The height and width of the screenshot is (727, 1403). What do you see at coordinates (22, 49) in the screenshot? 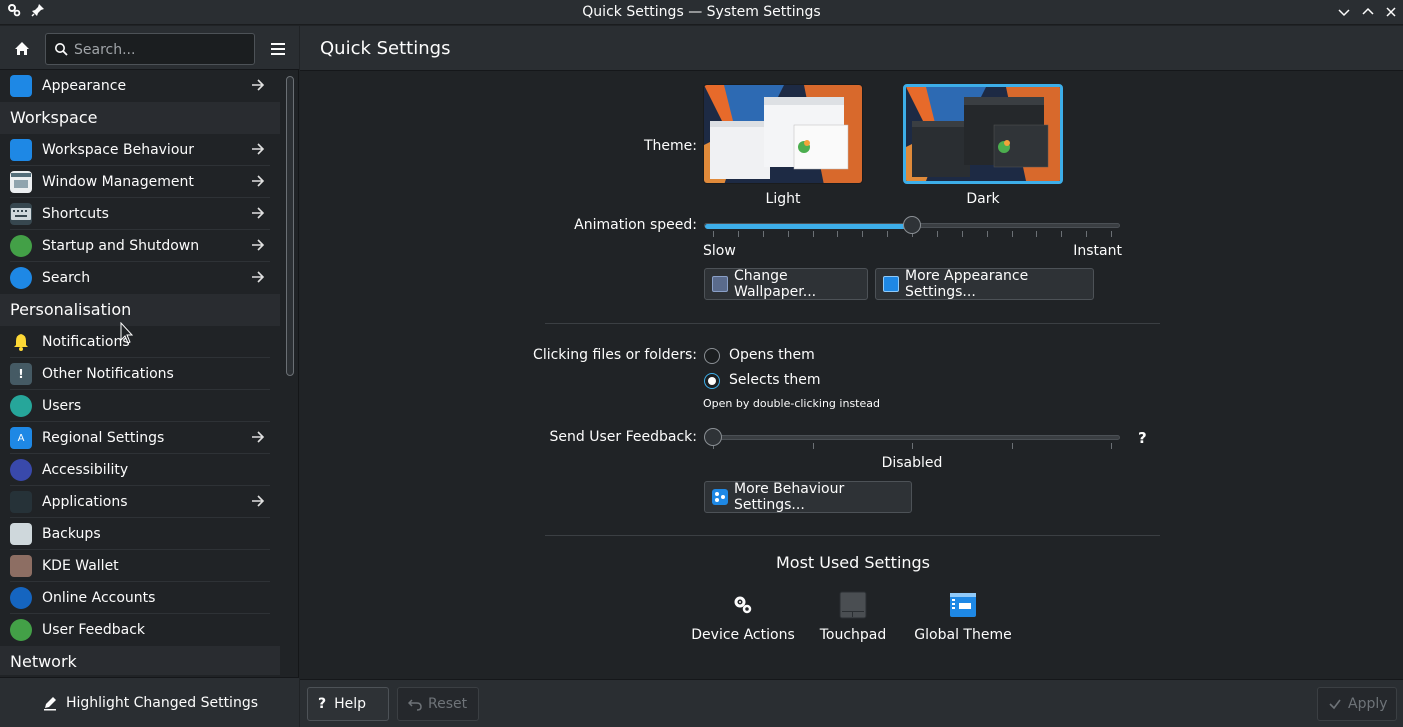
I see `home-icon` at bounding box center [22, 49].